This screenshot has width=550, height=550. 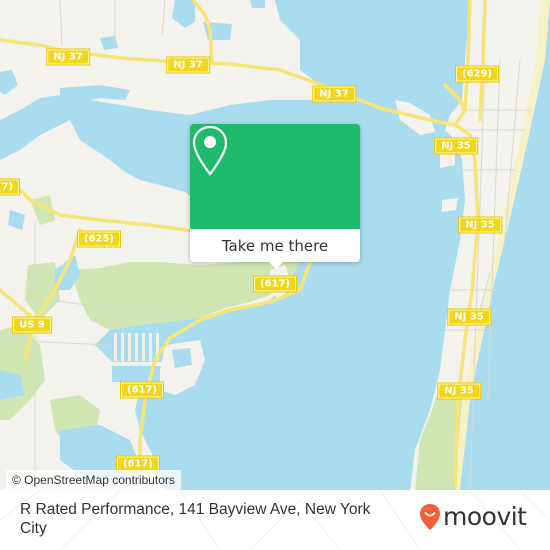 I want to click on take-me-there-button: Take me there, so click(x=275, y=245).